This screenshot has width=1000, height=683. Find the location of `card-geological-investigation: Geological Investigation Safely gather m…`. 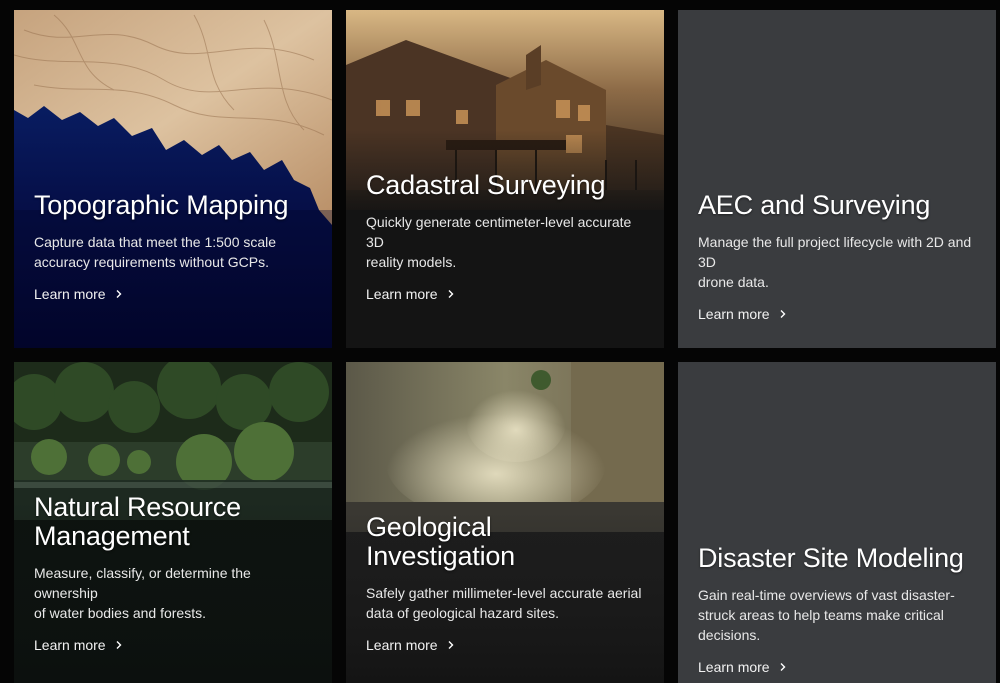

card-geological-investigation: Geological Investigation Safely gather m… is located at coordinates (505, 522).